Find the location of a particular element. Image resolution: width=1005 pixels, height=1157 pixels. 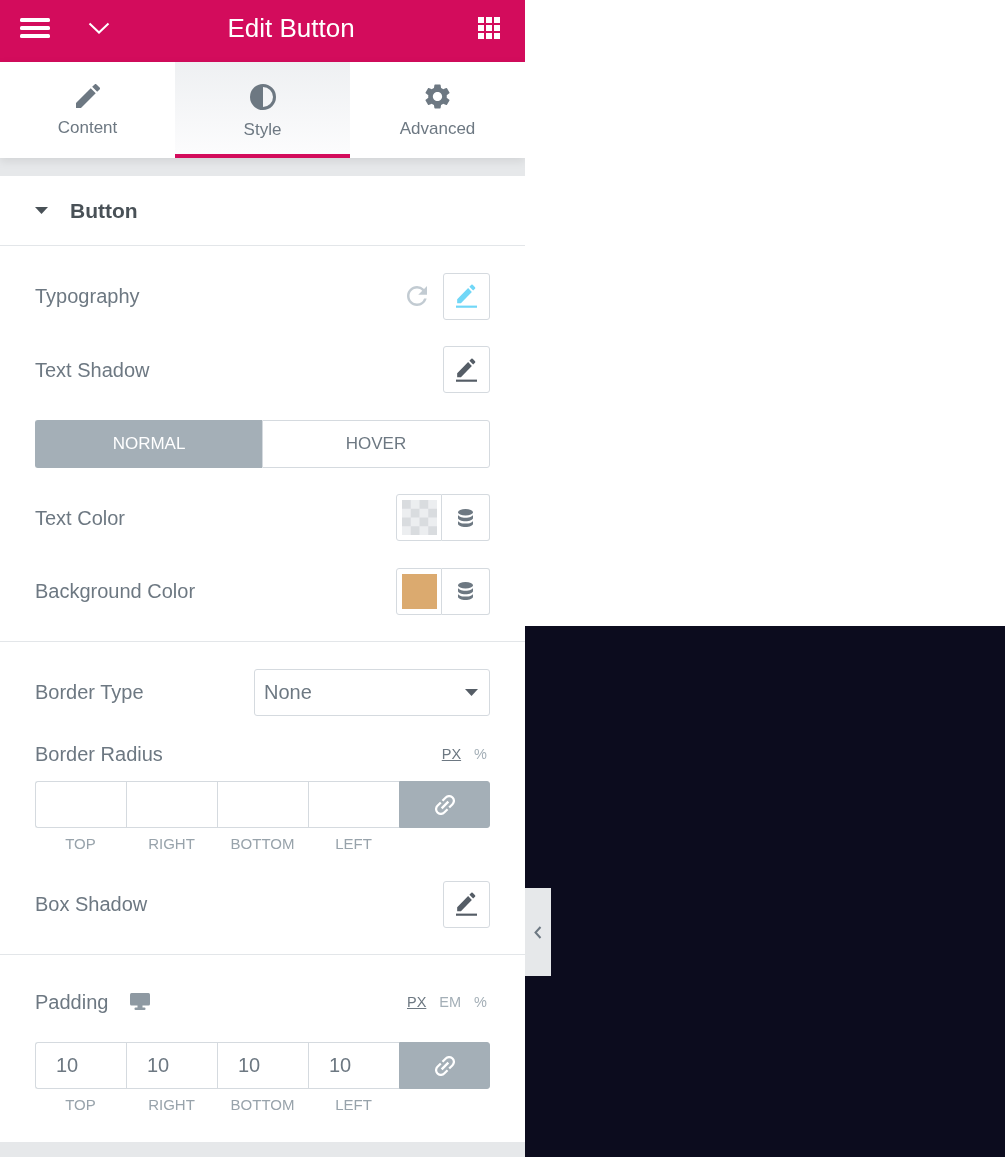

control-label: Typography is located at coordinates (87, 296).